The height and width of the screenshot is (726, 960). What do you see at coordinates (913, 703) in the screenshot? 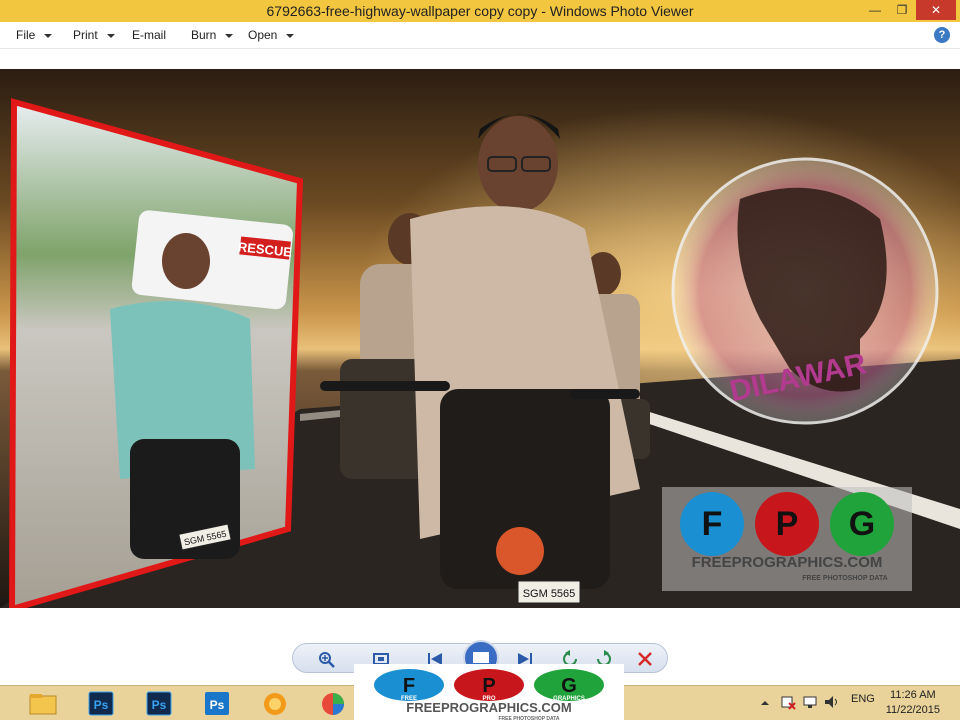
I see `clock: 11:26 AM 11/22/2015` at bounding box center [913, 703].